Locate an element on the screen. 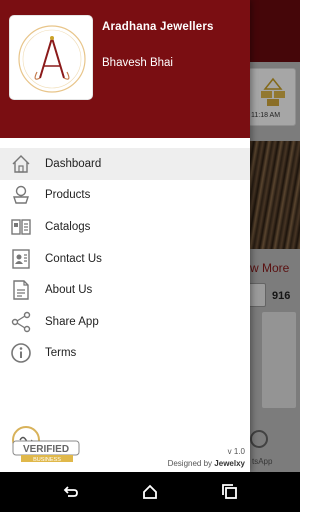 The image size is (320, 512). designer-name: Jewelxy is located at coordinates (229, 463).